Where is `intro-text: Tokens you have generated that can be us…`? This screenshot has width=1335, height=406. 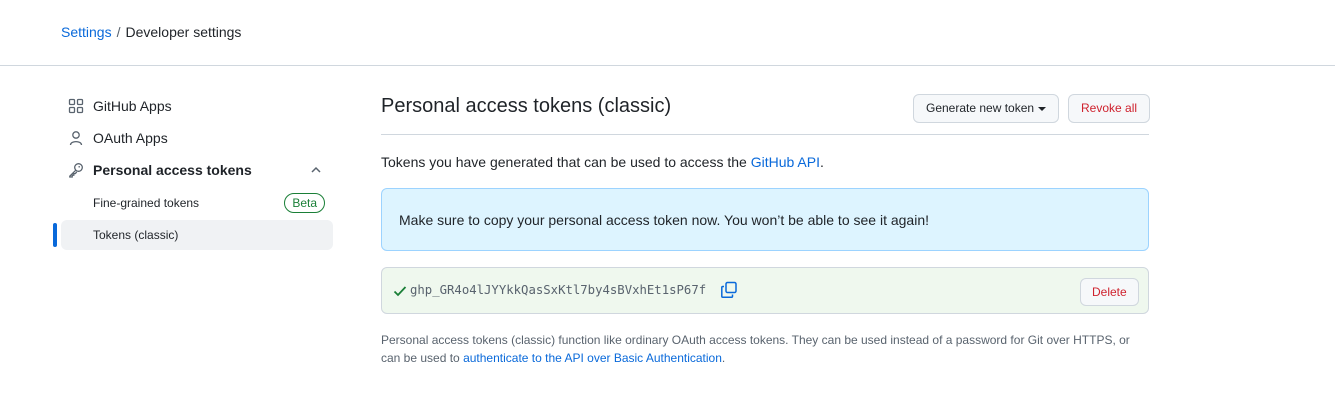 intro-text: Tokens you have generated that can be us… is located at coordinates (602, 162).